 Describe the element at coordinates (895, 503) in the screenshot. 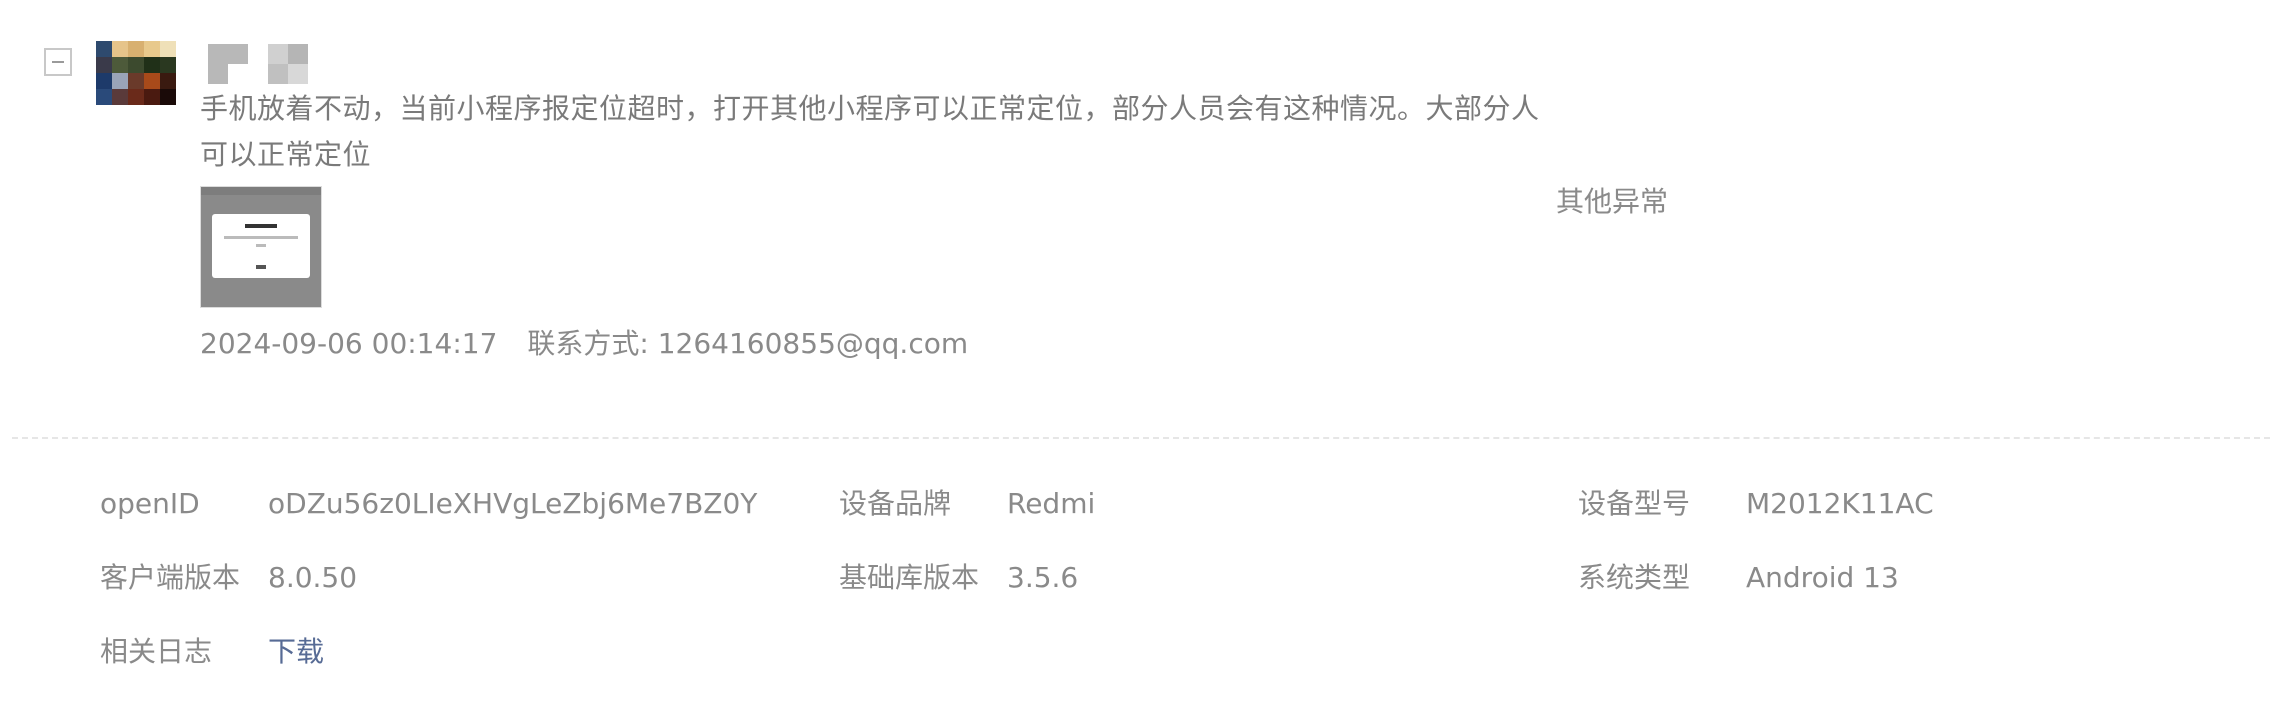

I see `device-brand-label: 设备品牌` at that location.